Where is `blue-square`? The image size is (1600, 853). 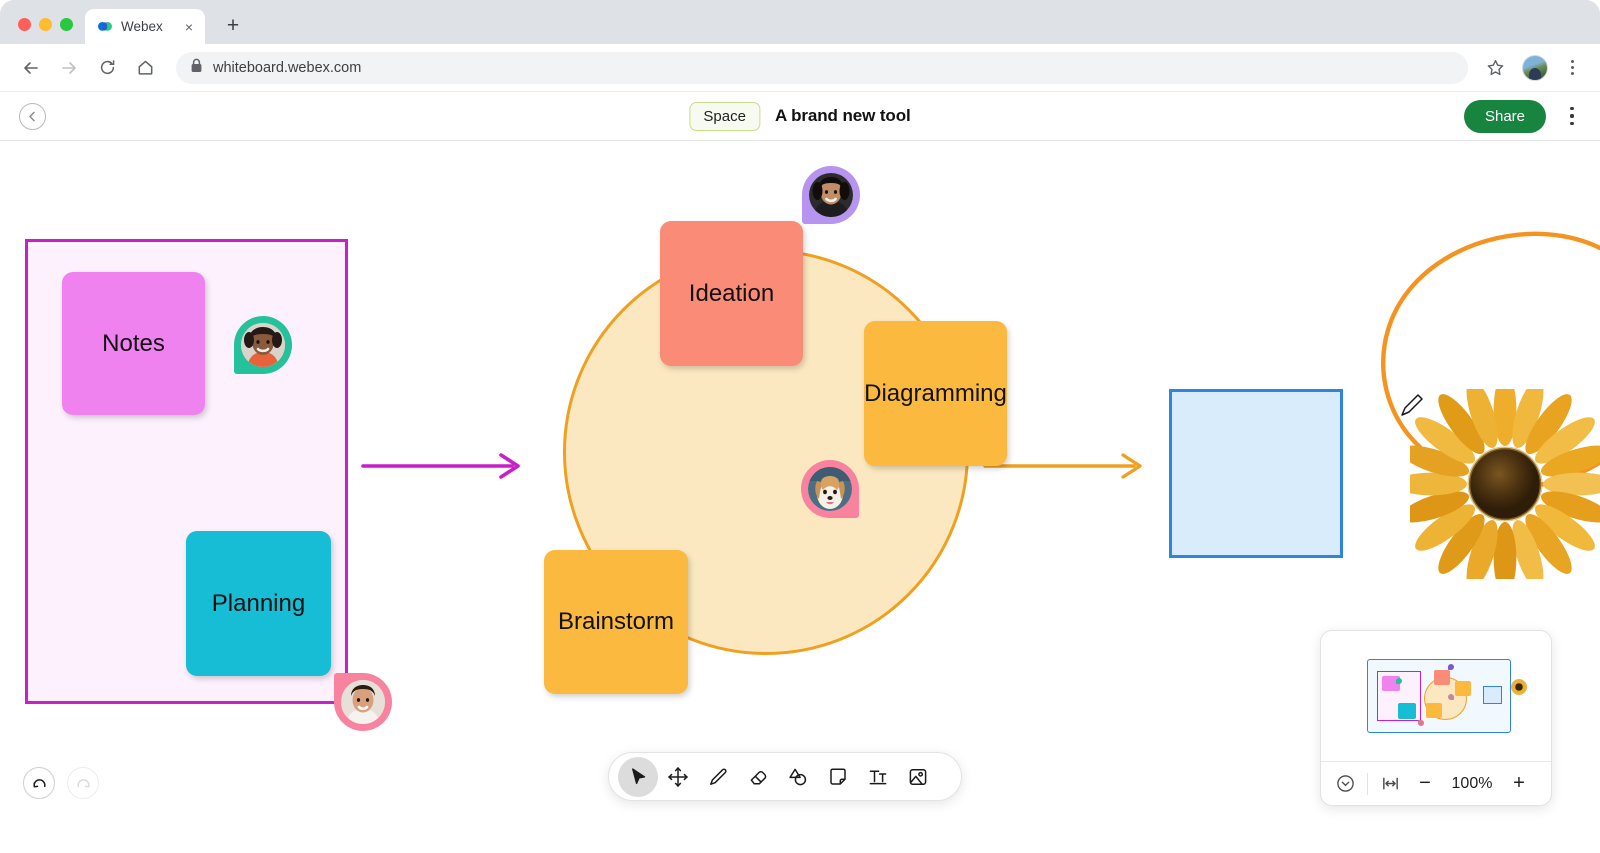 blue-square is located at coordinates (1256, 473).